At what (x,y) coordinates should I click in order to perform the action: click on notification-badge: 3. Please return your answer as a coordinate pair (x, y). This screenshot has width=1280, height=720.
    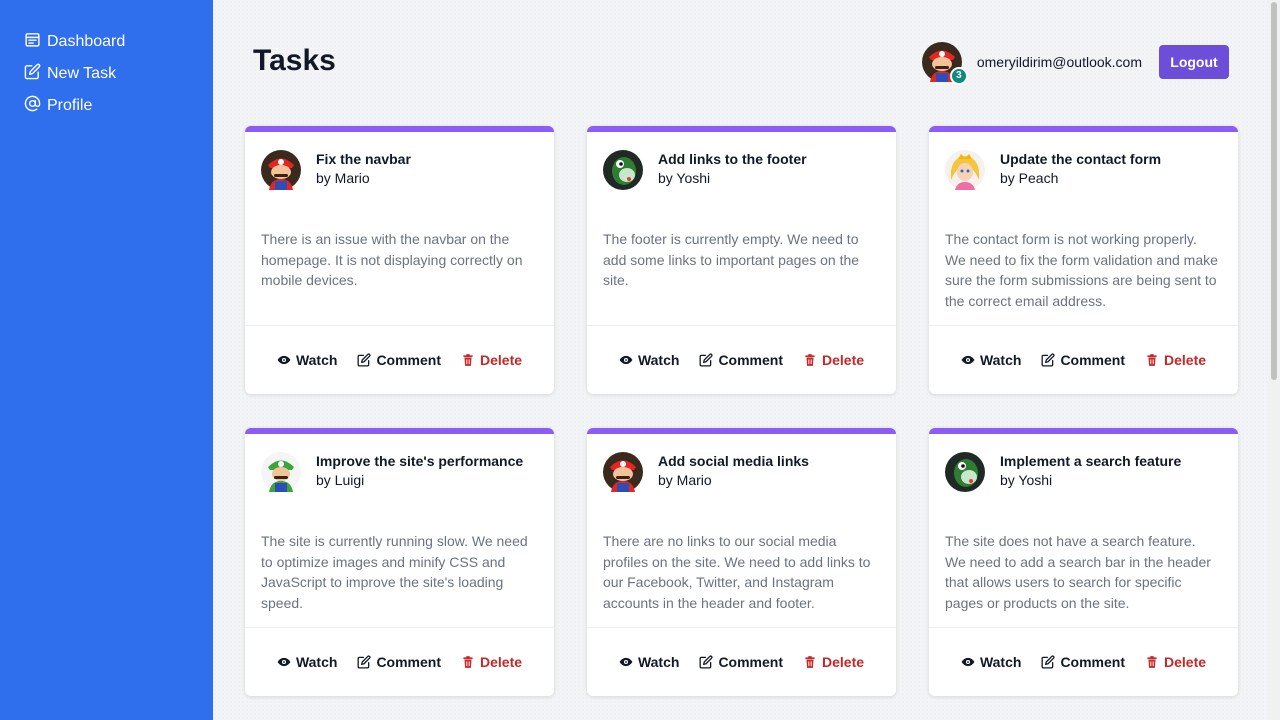
    Looking at the image, I should click on (958, 76).